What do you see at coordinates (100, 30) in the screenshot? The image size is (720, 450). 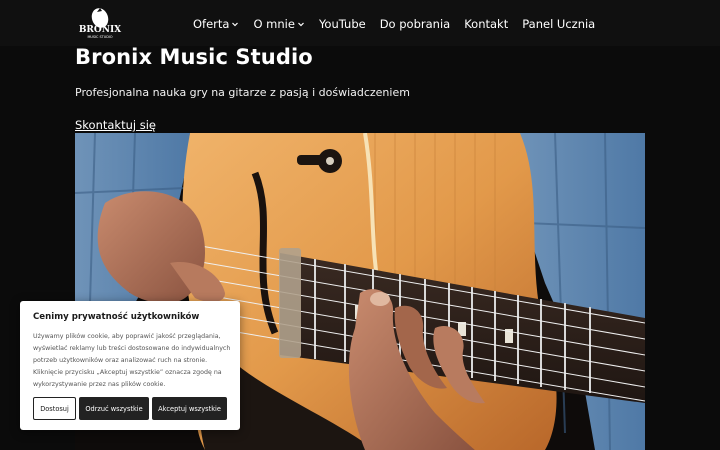 I see `logo-text: BRONIX` at bounding box center [100, 30].